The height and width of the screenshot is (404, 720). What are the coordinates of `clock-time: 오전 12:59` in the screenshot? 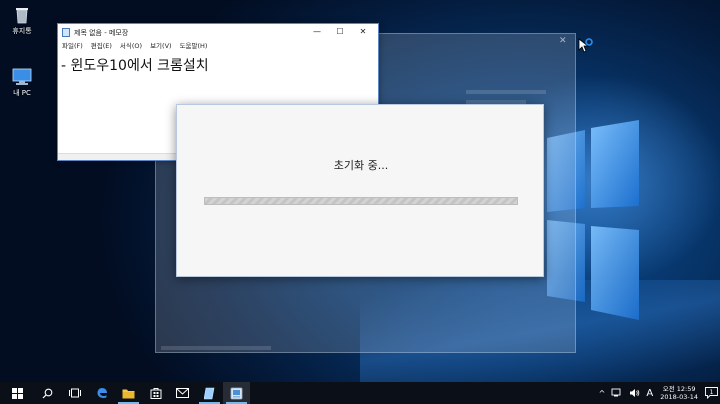 It's located at (679, 389).